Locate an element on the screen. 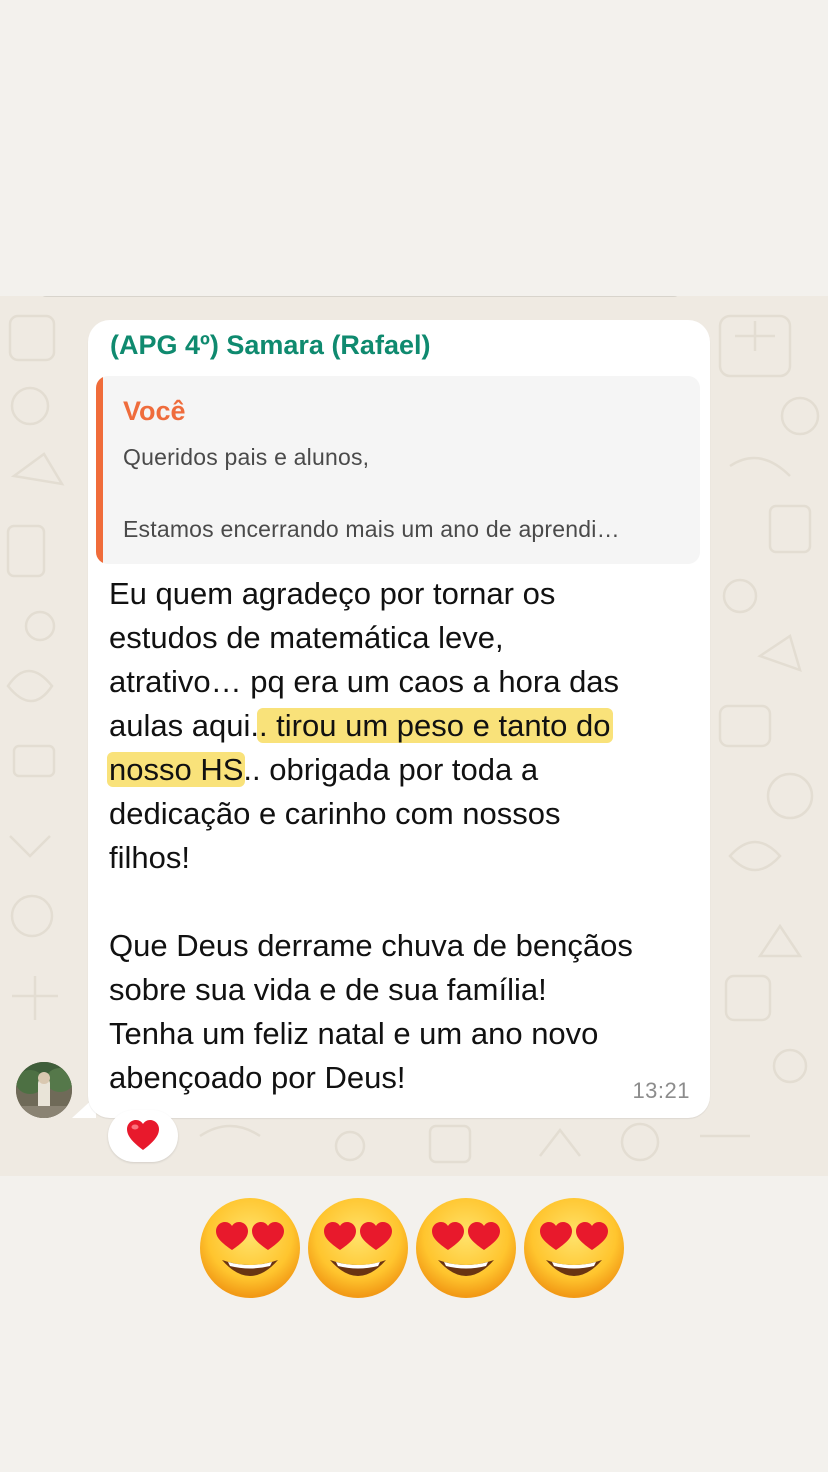 The height and width of the screenshot is (1472, 828). message-timestamp: 13:21 is located at coordinates (661, 1090).